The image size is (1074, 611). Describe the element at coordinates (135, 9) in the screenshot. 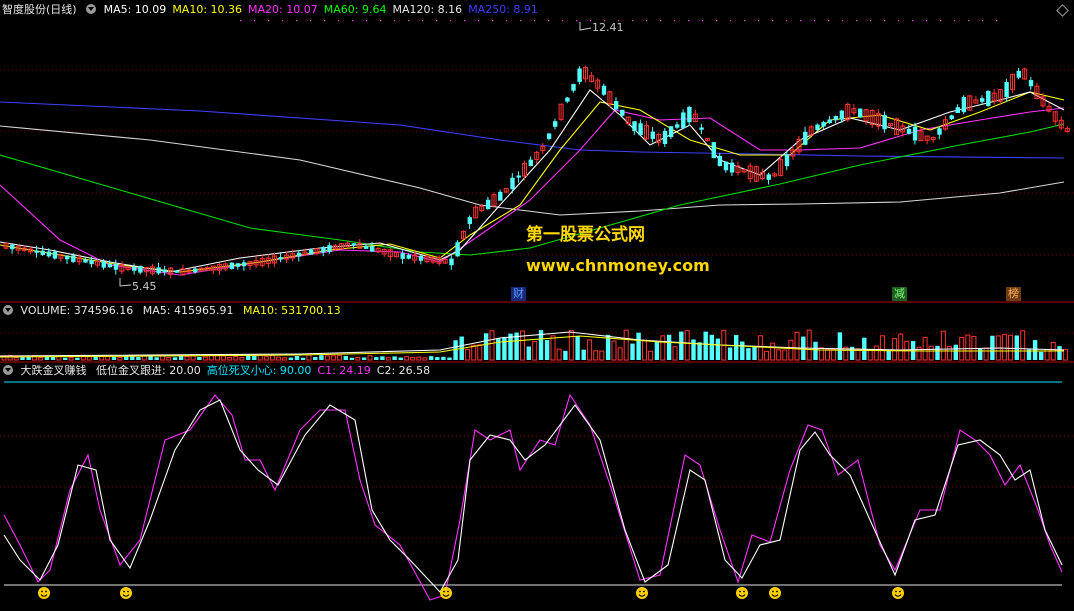

I see `ma-label-0: MA5: 10.09` at that location.